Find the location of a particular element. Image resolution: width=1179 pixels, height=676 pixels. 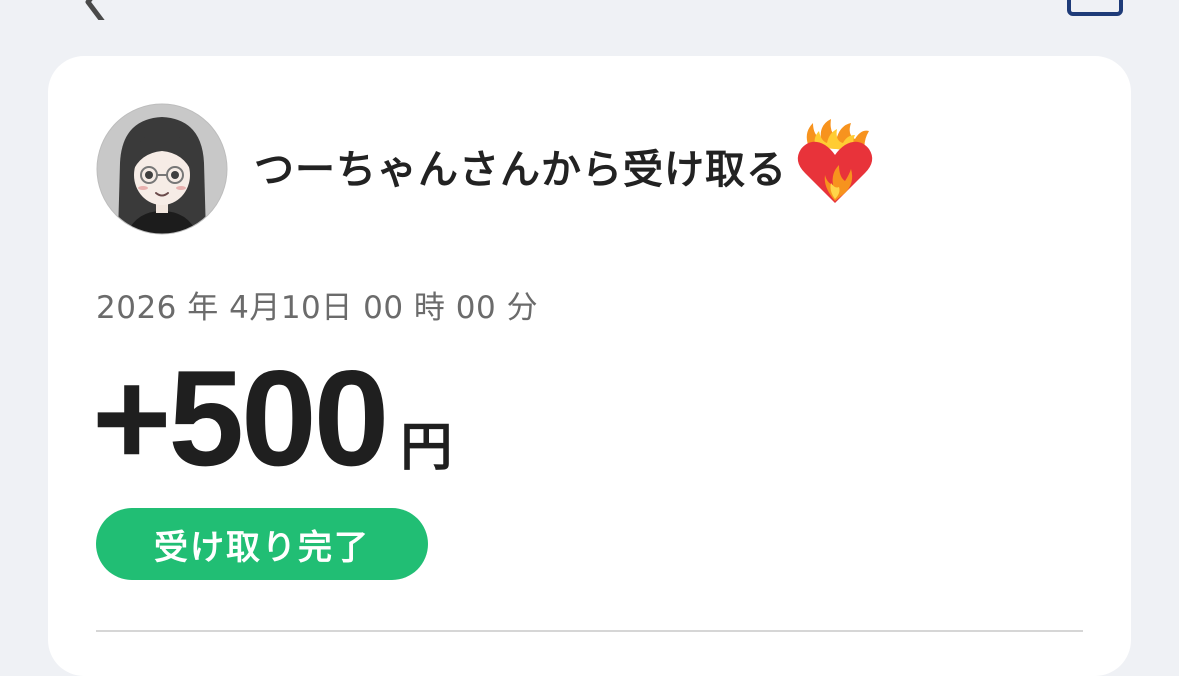

status-badge: 受け取り完了 is located at coordinates (262, 544).